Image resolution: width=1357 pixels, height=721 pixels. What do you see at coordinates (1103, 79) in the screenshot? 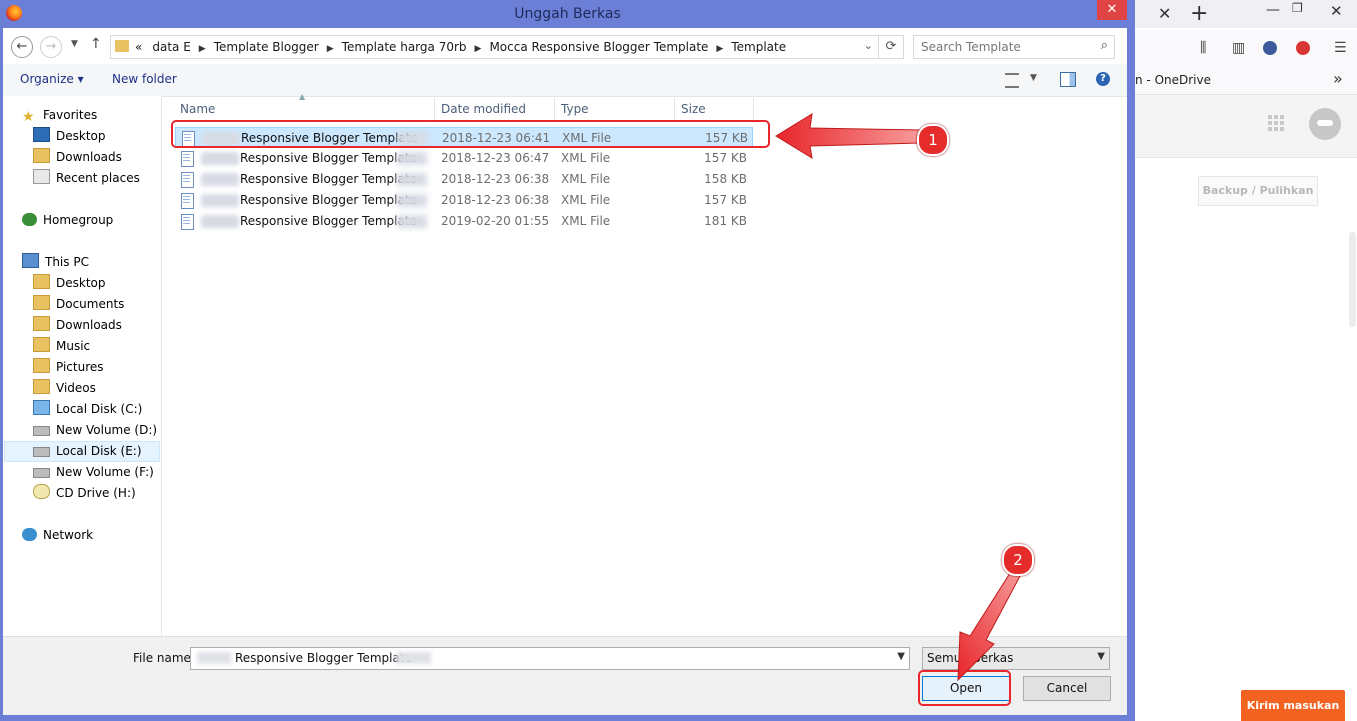
I see `help-icon: ?` at bounding box center [1103, 79].